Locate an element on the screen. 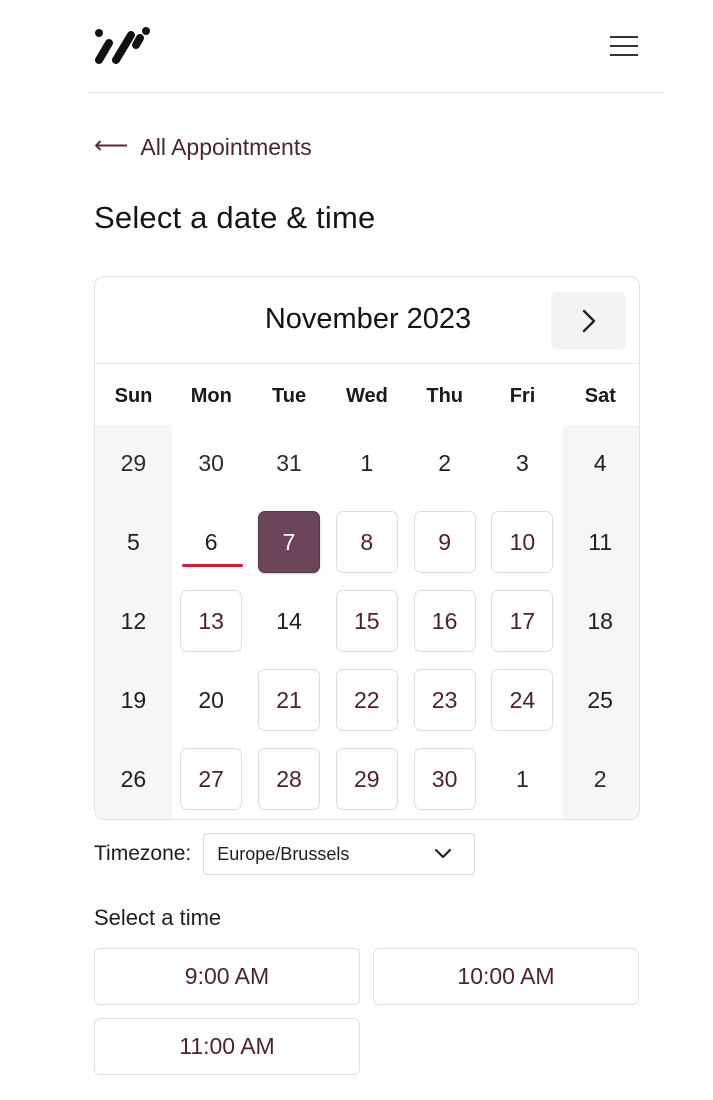 This screenshot has height=1100, width=713. weekday-label: Sun is located at coordinates (133, 396).